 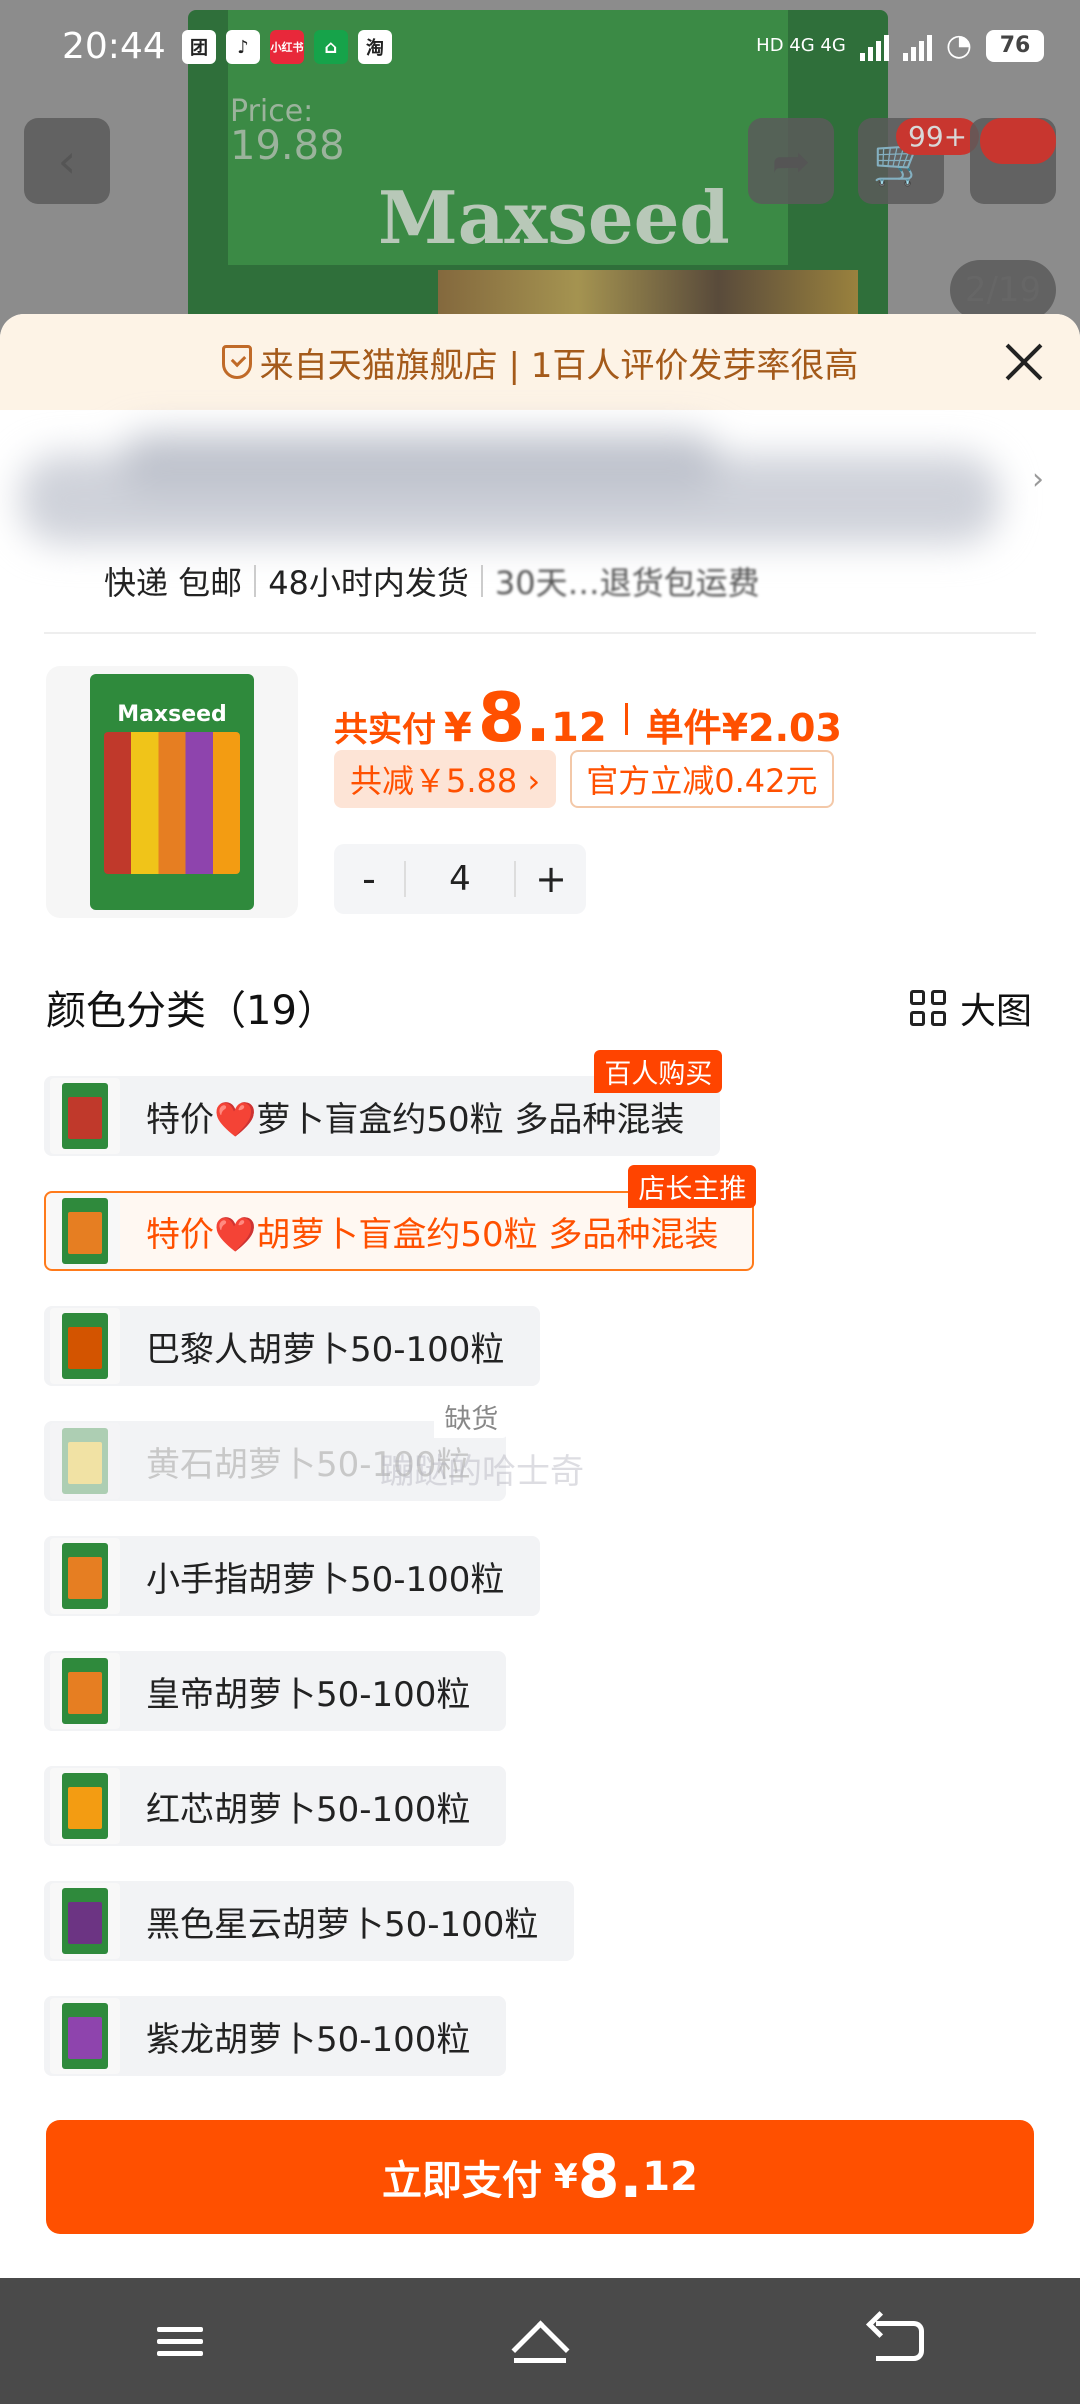 What do you see at coordinates (702, 779) in the screenshot?
I see `official-discount-tag: 官方立减0.42元` at bounding box center [702, 779].